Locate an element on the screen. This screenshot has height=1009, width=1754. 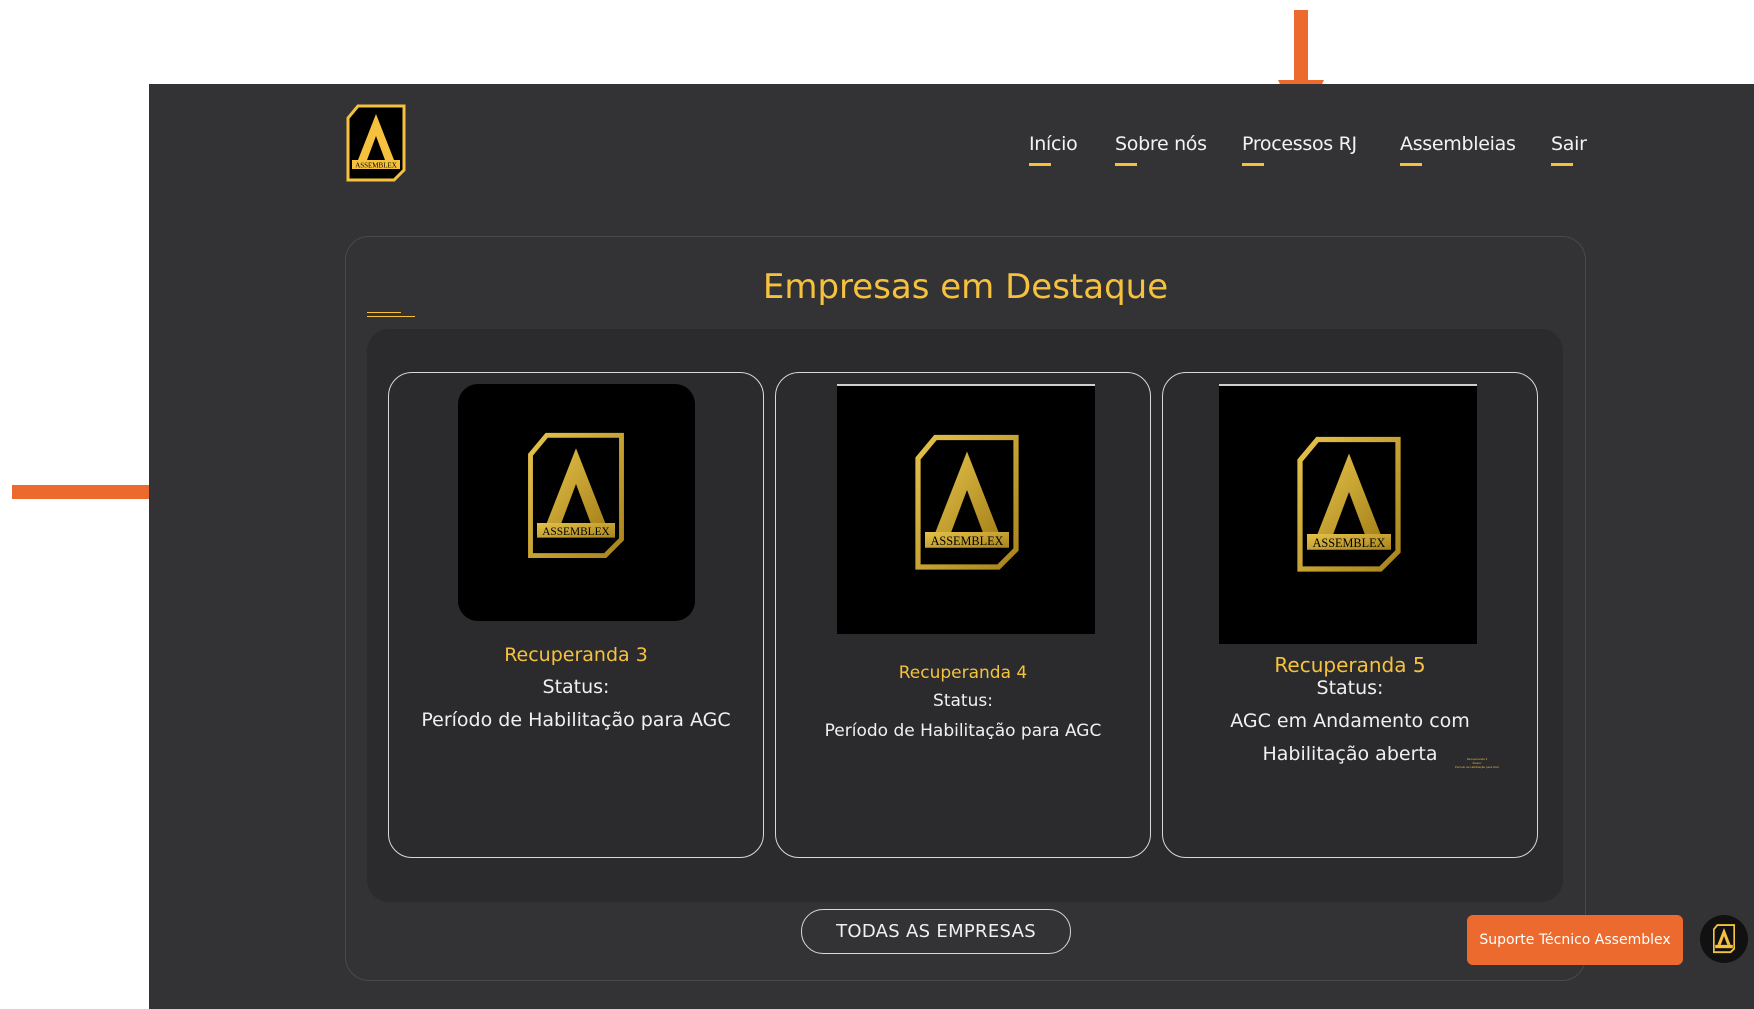
status-value-line-1: AGC em Andamento com is located at coordinates (1350, 721).